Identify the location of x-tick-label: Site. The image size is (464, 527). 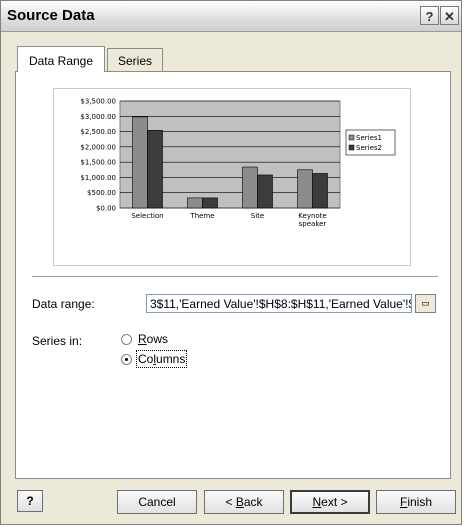
(257, 216).